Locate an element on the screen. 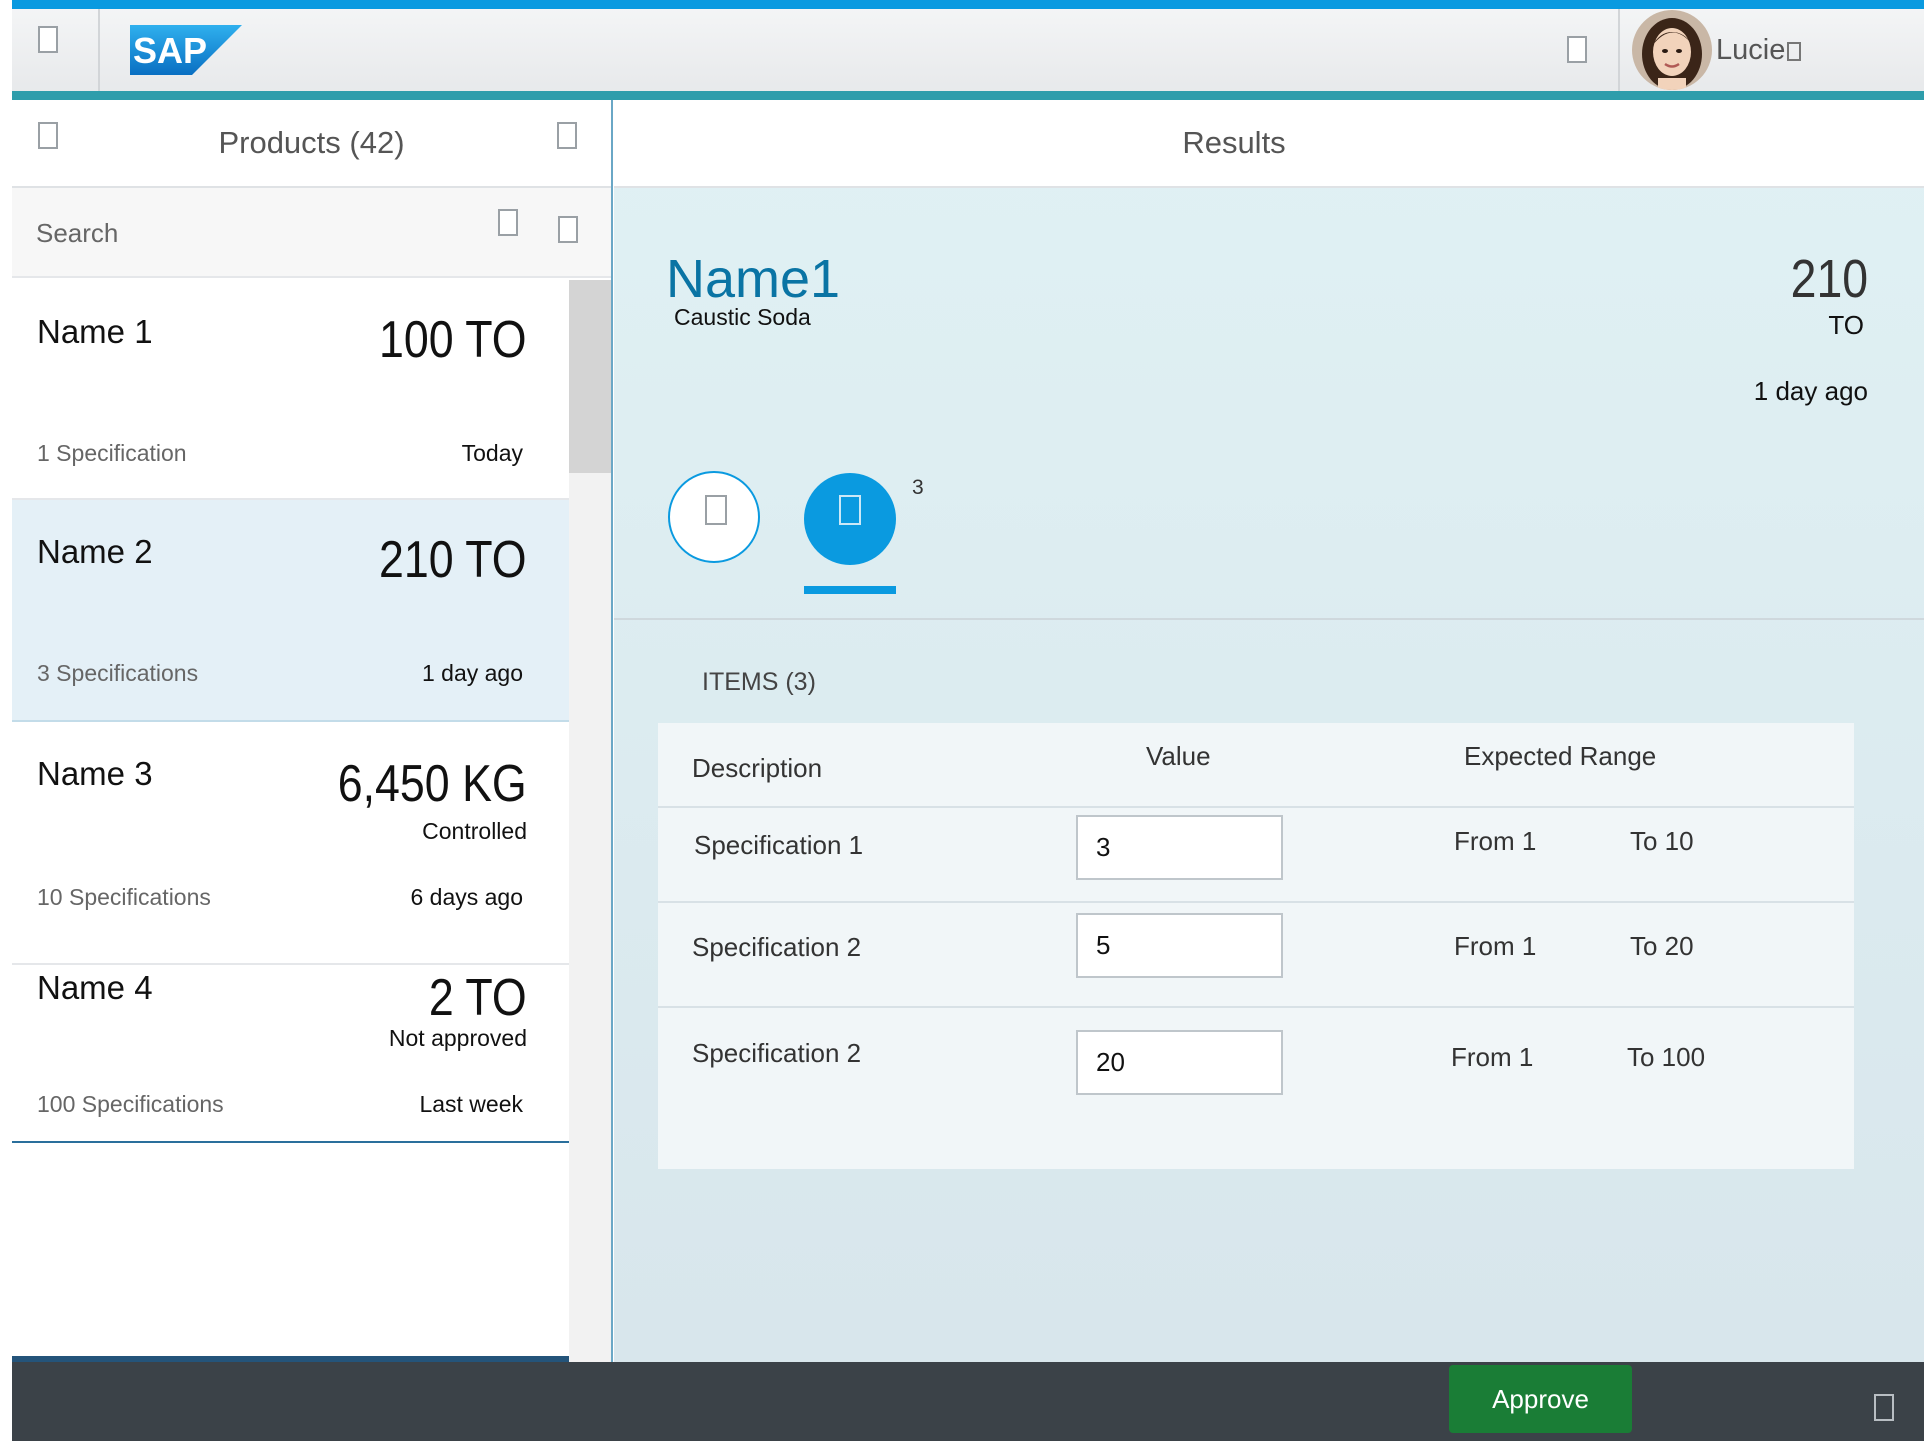 Image resolution: width=1924 pixels, height=1441 pixels. svg-text: SAP is located at coordinates (170, 50).